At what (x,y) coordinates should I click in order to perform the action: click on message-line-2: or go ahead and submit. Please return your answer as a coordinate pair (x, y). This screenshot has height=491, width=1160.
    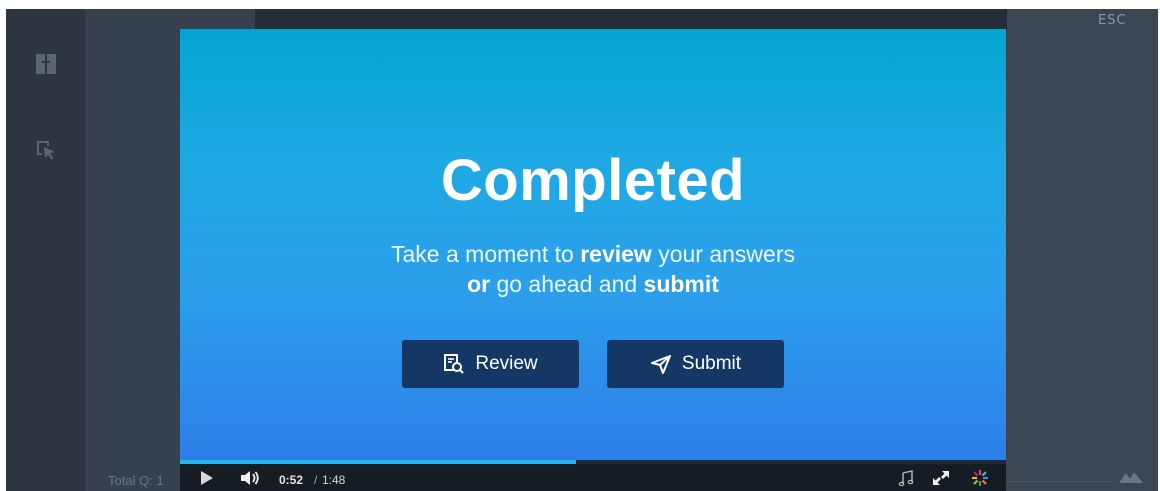
    Looking at the image, I should click on (593, 284).